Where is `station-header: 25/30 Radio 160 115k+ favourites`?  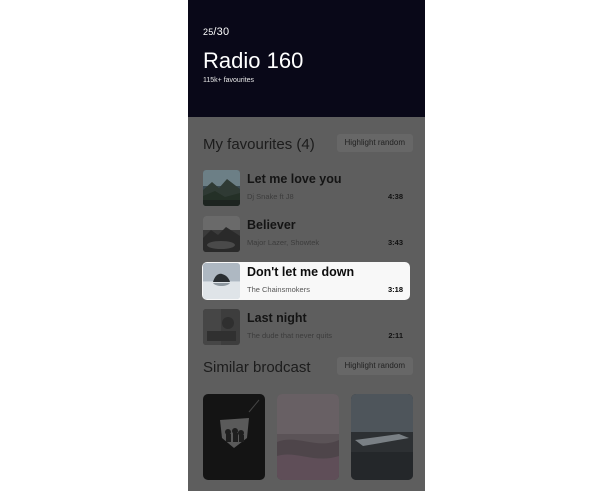
station-header: 25/30 Radio 160 115k+ favourites is located at coordinates (306, 58).